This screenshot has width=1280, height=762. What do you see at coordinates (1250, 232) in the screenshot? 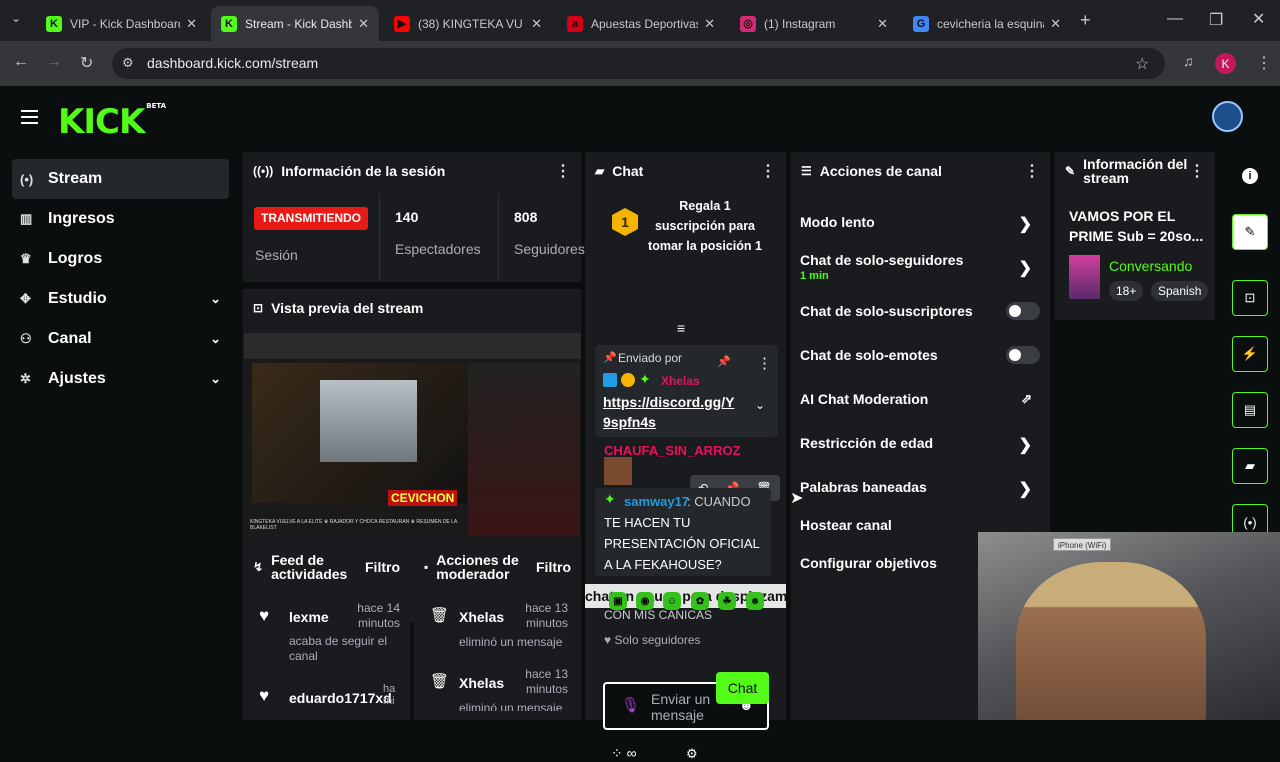
I see `edit-stream-icon: ✎` at bounding box center [1250, 232].